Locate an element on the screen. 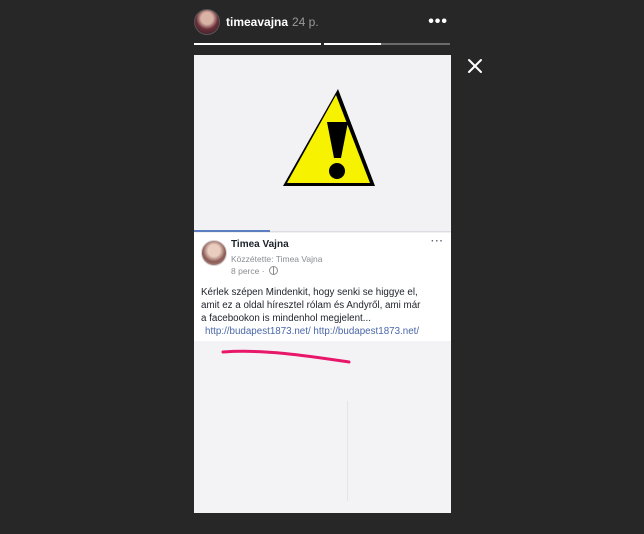 The image size is (644, 534). globe-icon is located at coordinates (273, 270).